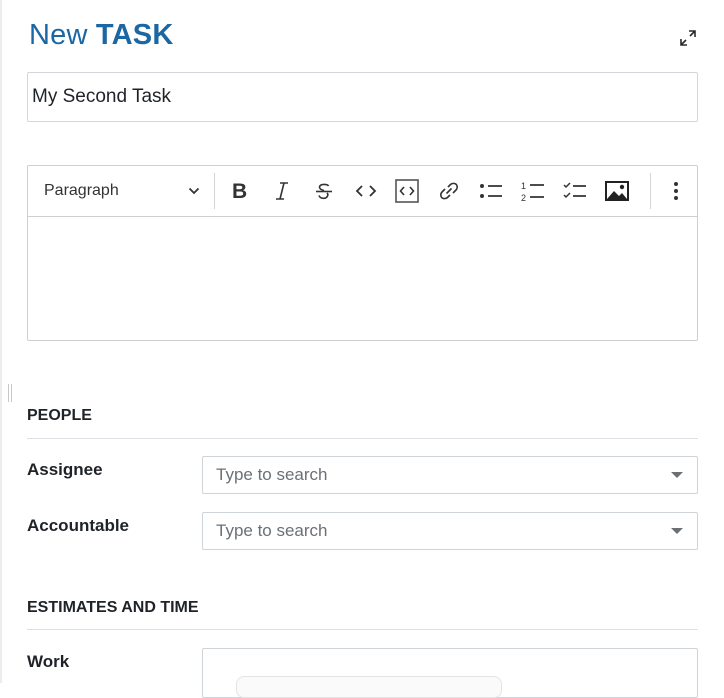 This screenshot has width=724, height=698. Describe the element at coordinates (81, 190) in the screenshot. I see `heading-dropdown-value: Paragraph` at that location.